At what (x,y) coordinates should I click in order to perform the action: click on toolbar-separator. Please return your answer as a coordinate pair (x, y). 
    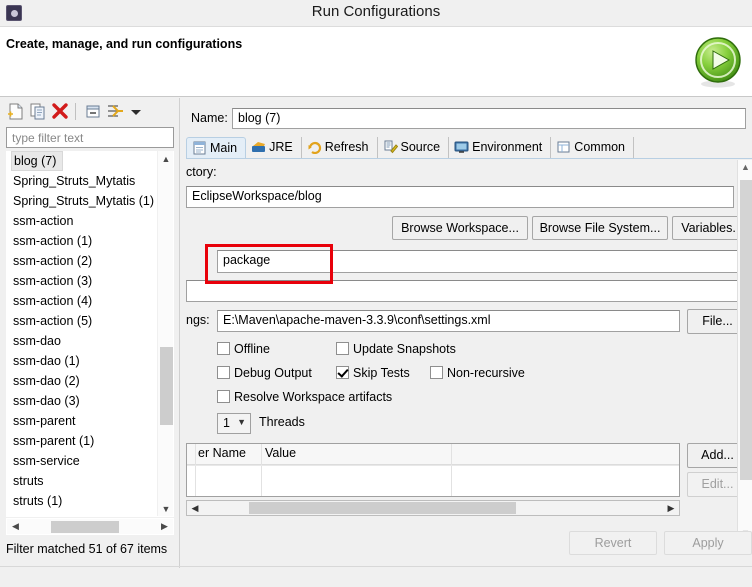
    Looking at the image, I should click on (75, 111).